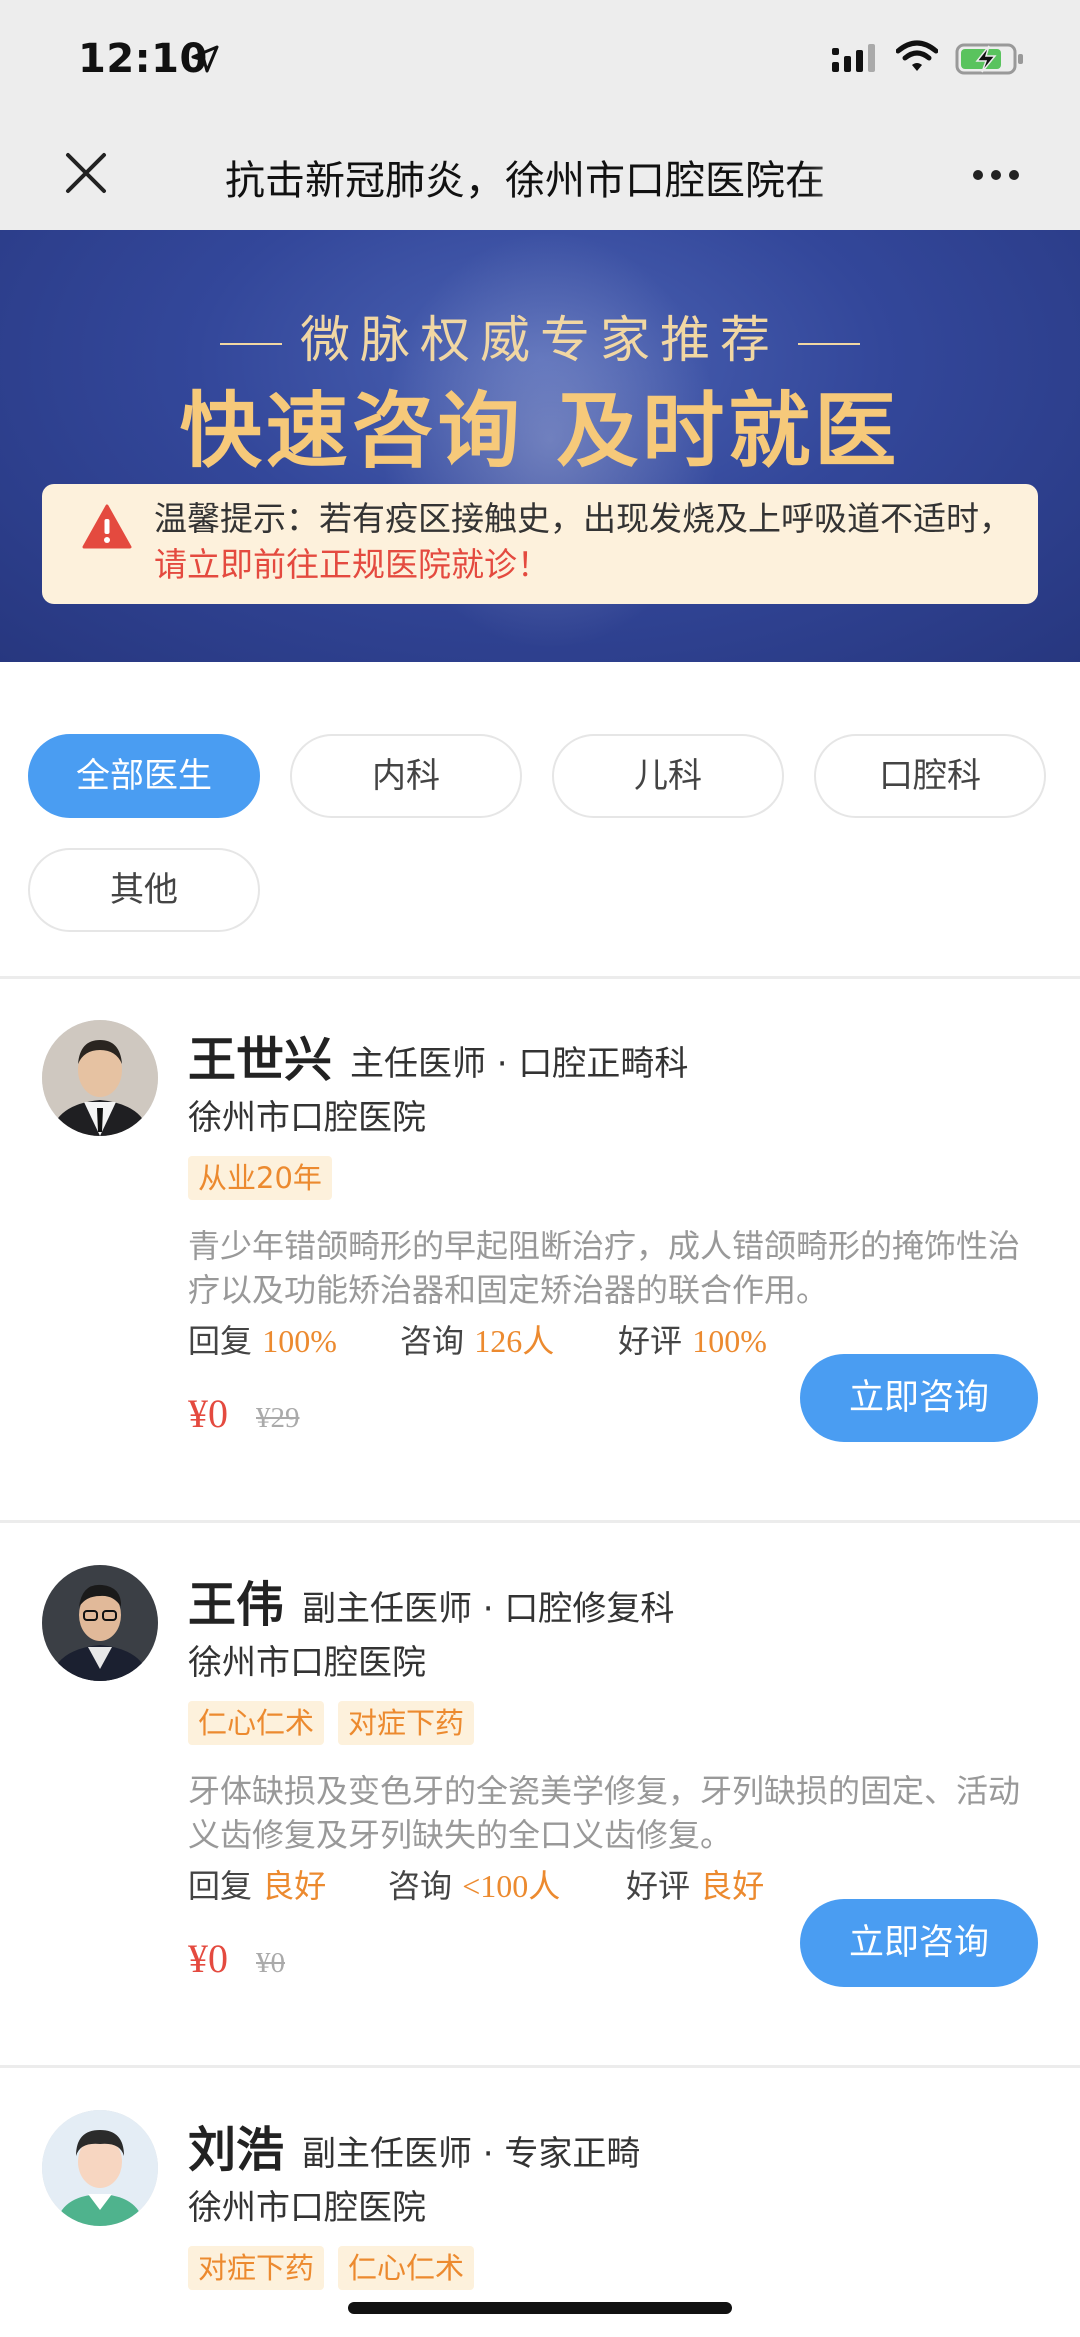  I want to click on consult-stat: 咨询 126人, so click(477, 1339).